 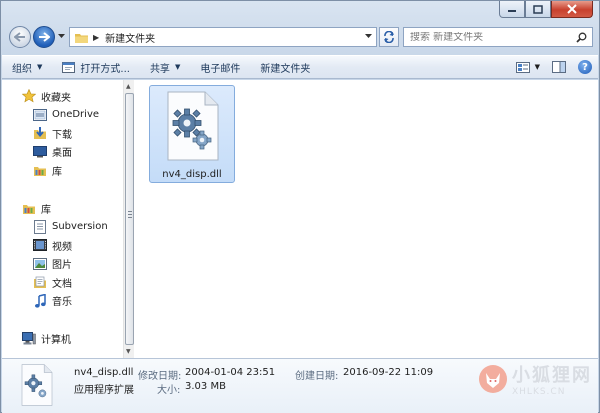 What do you see at coordinates (62, 245) in the screenshot?
I see `nav-videos: 视频` at bounding box center [62, 245].